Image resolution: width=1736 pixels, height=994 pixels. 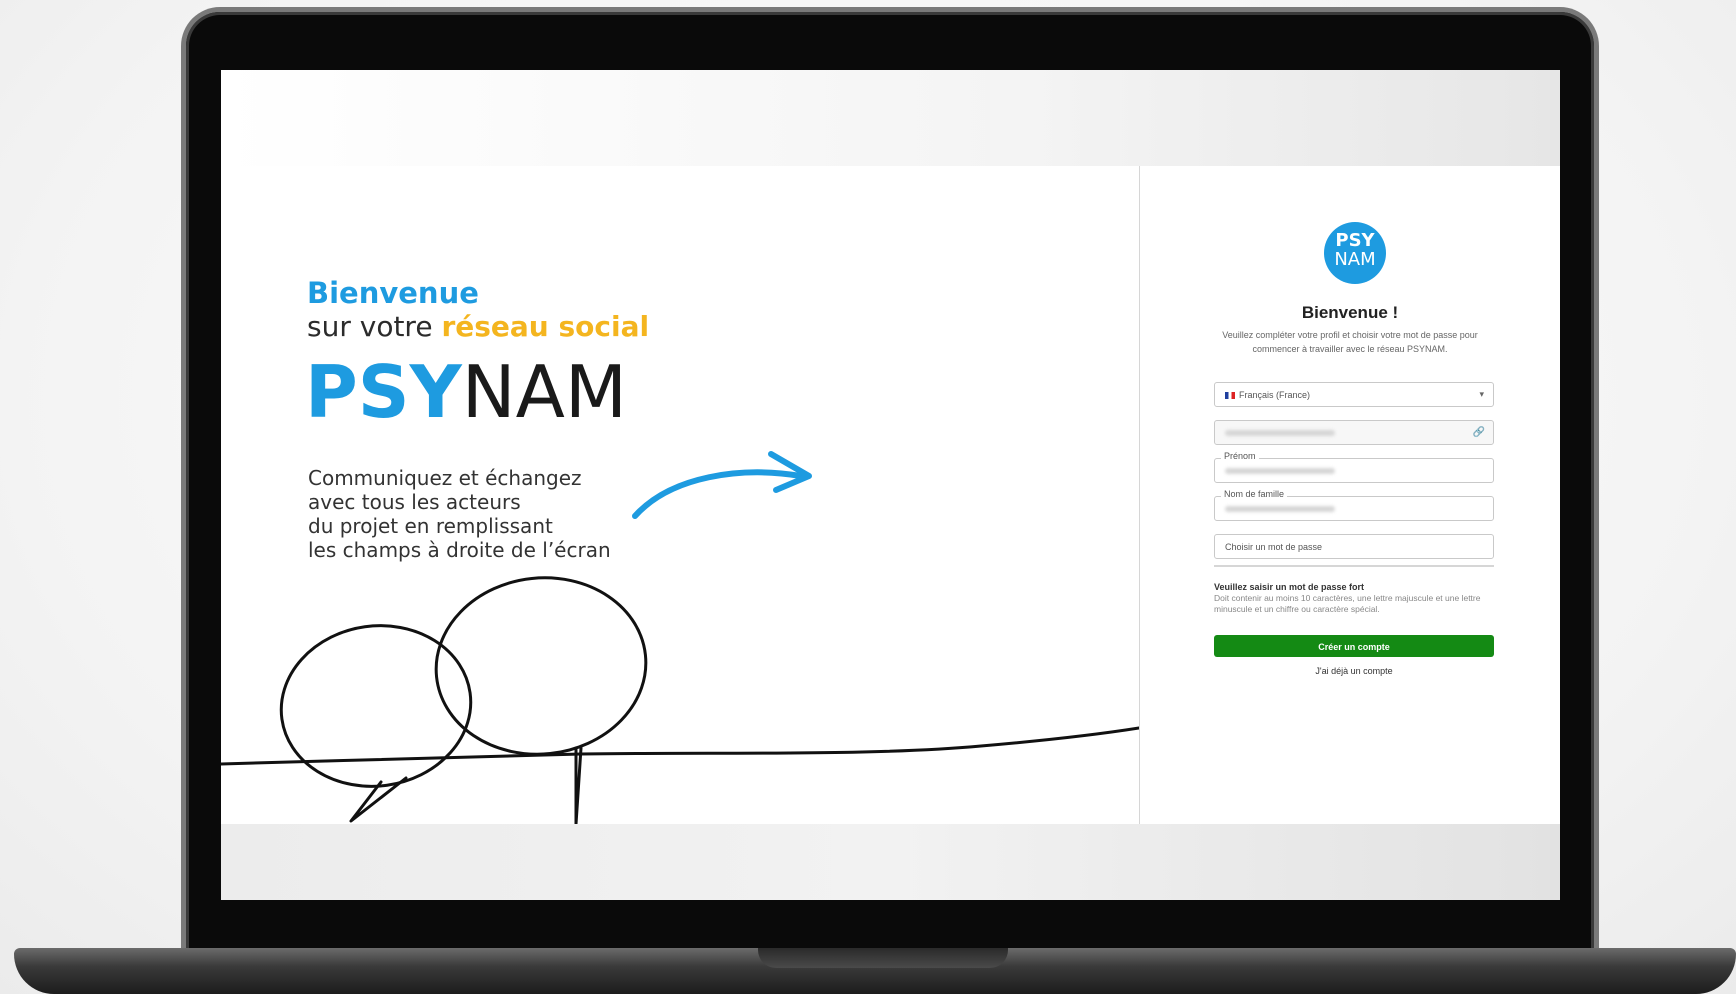 I want to click on brand-nam: NAM, so click(x=544, y=392).